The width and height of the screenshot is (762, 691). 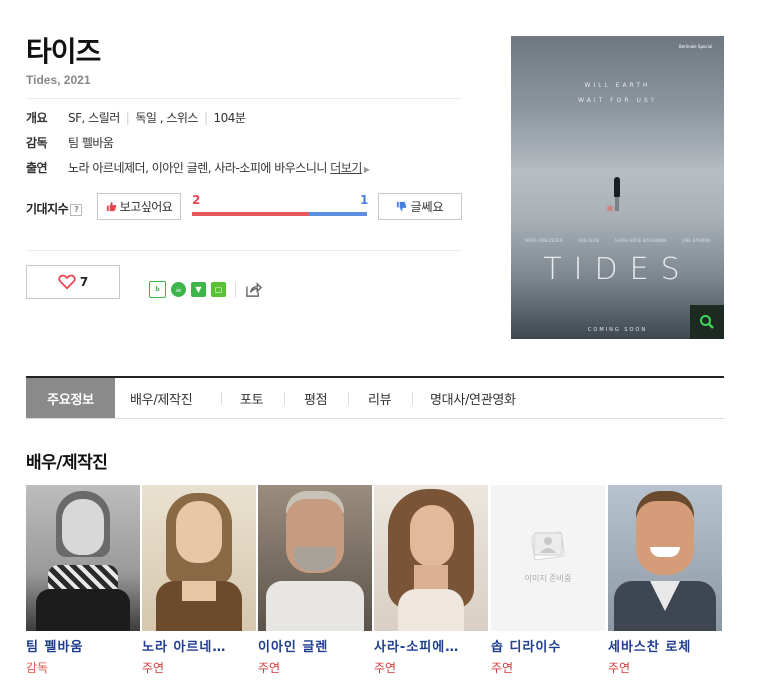 I want to click on share-icon, so click(x=253, y=289).